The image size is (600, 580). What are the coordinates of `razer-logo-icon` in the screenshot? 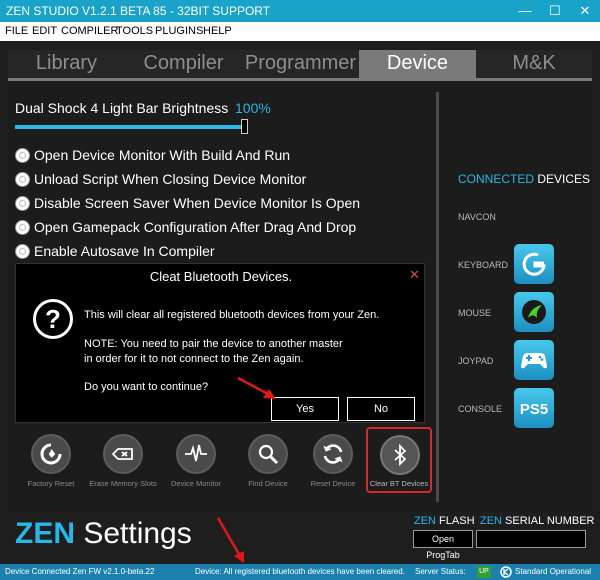 It's located at (534, 312).